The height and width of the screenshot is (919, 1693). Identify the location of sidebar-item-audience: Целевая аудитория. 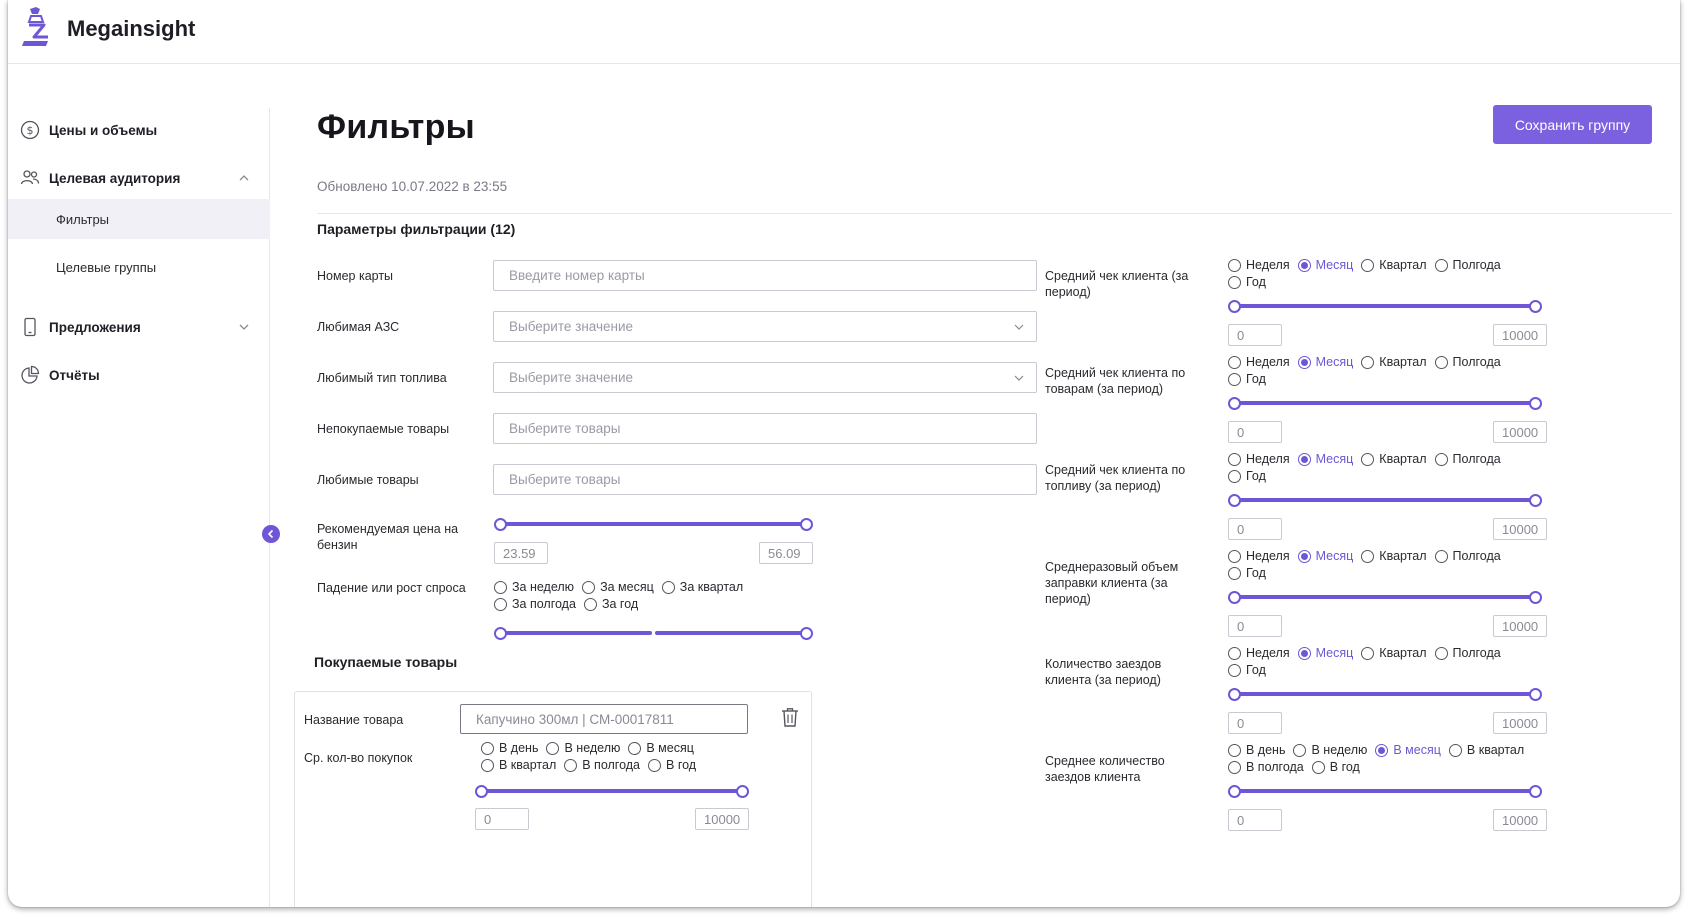
(139, 178).